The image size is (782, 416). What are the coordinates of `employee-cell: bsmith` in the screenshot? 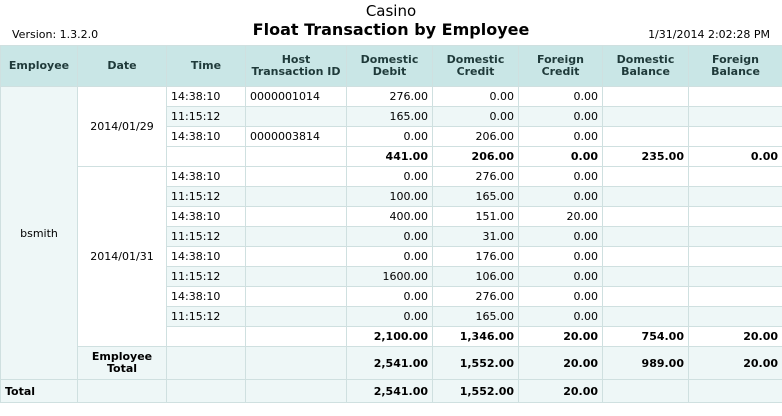 It's located at (39, 233).